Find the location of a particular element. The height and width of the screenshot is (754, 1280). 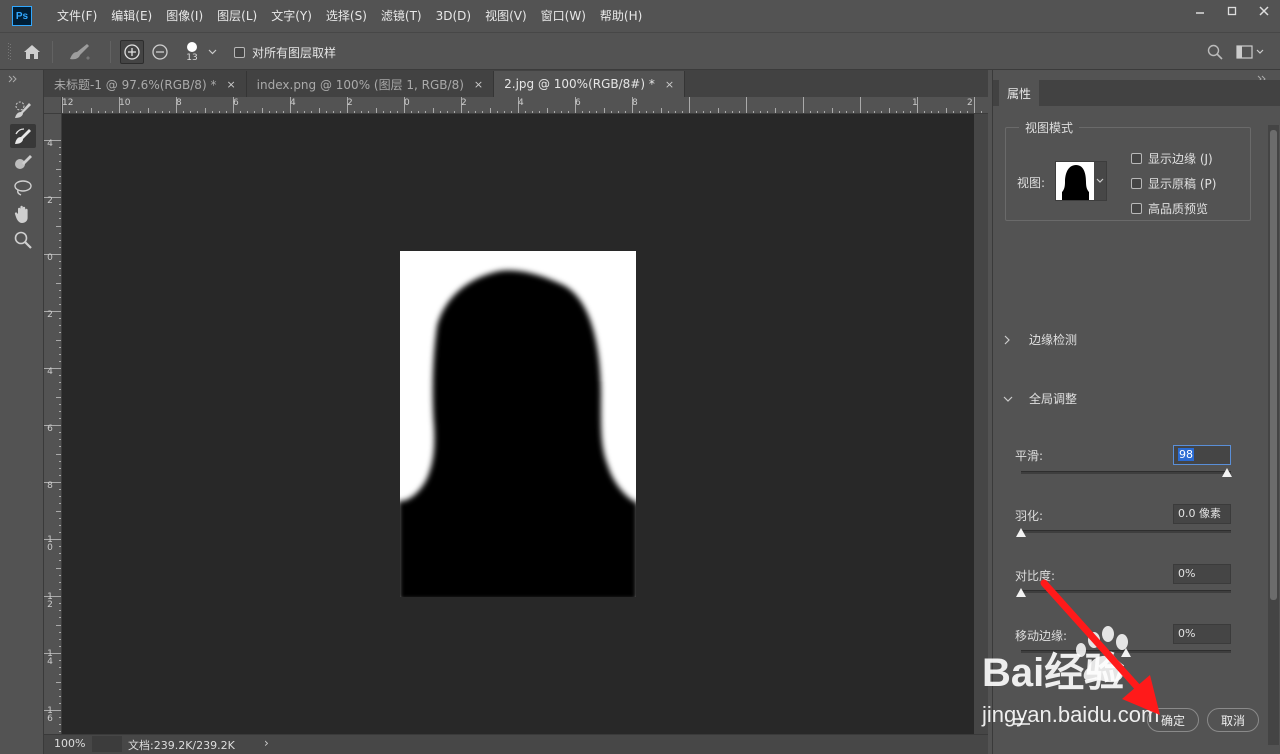

close-window-button is located at coordinates (1264, 11).